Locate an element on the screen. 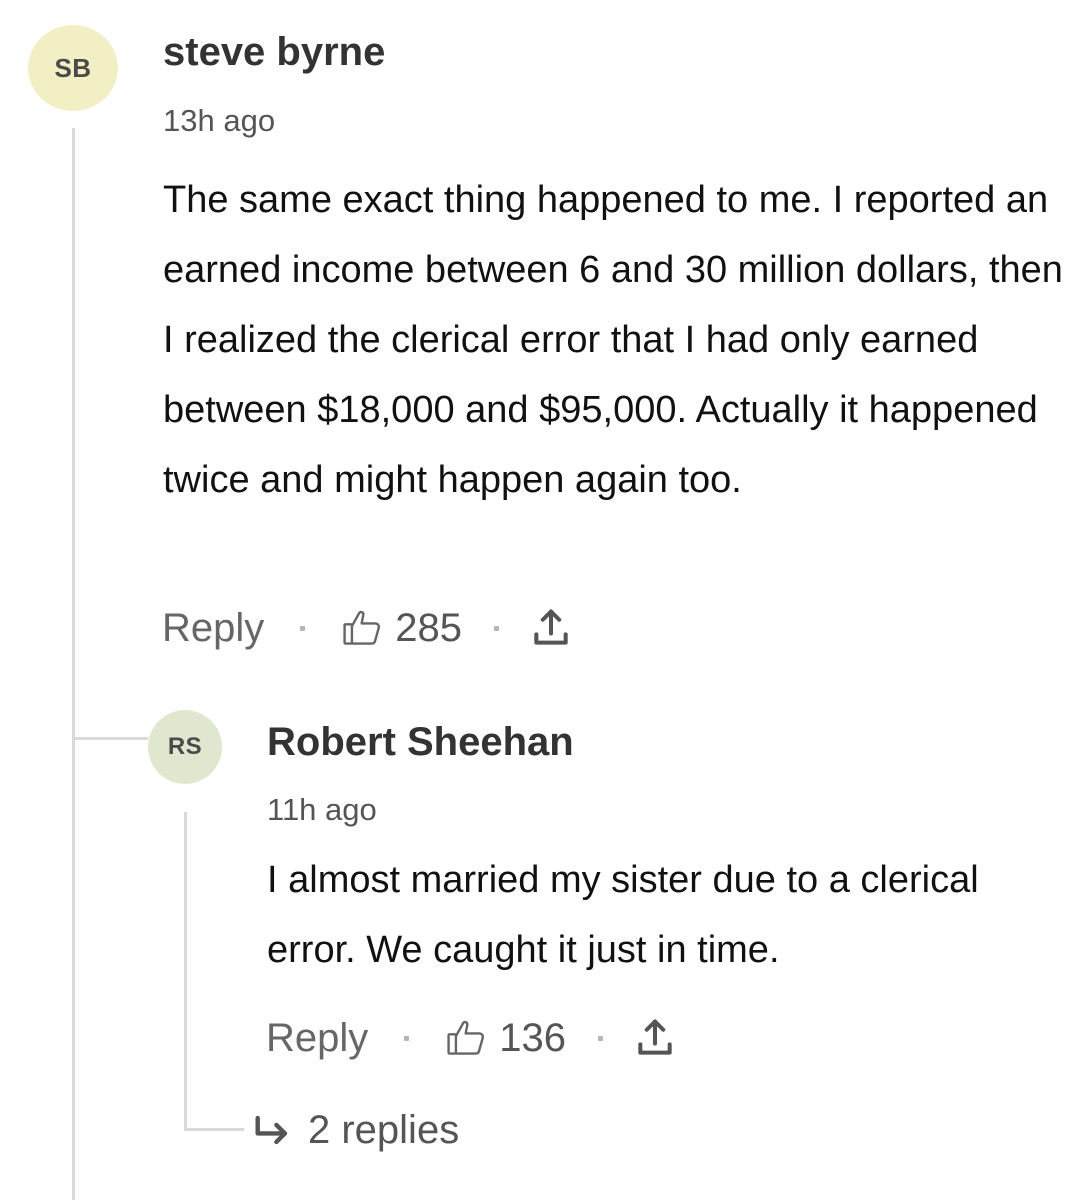  like-button: 285 is located at coordinates (400, 628).